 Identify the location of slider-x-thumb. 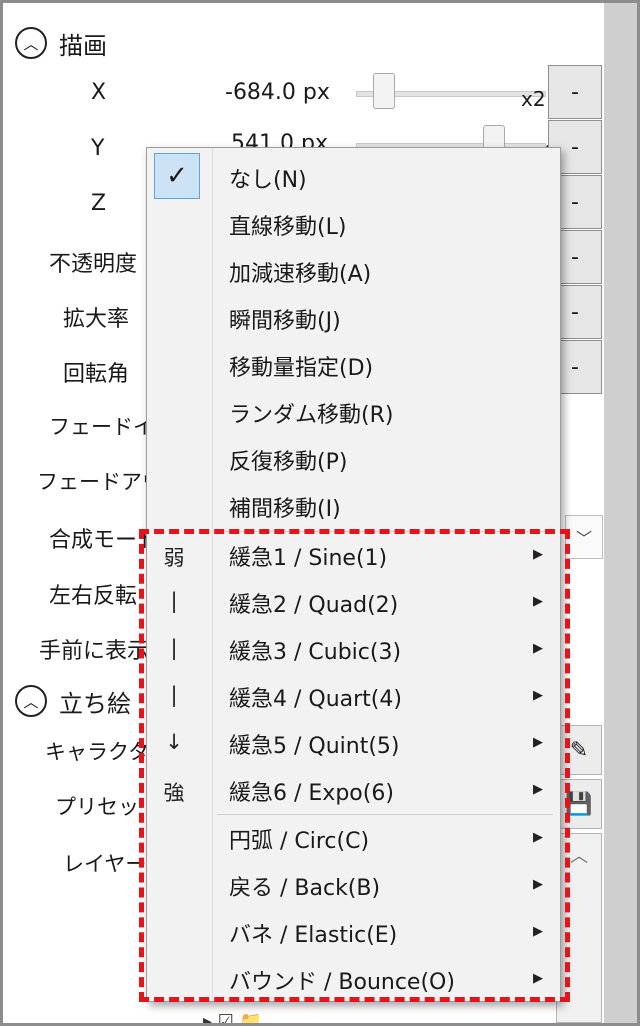
(384, 91).